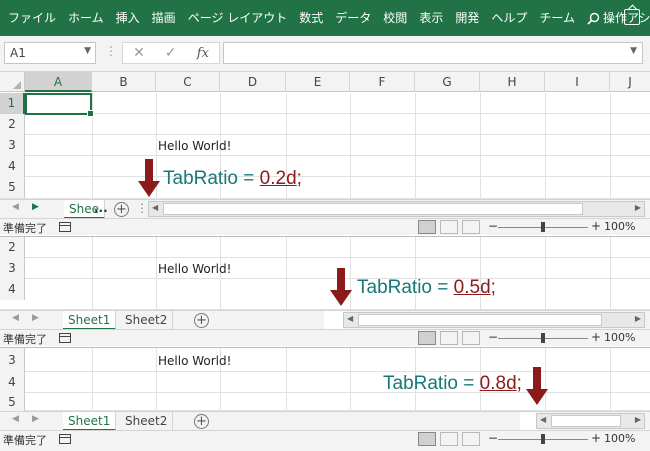  What do you see at coordinates (467, 18) in the screenshot?
I see `tab-developer: 開発` at bounding box center [467, 18].